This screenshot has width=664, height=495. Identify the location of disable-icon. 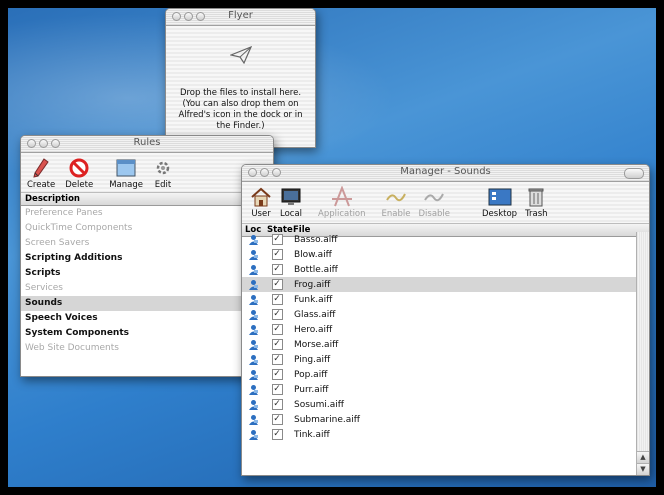
(434, 197).